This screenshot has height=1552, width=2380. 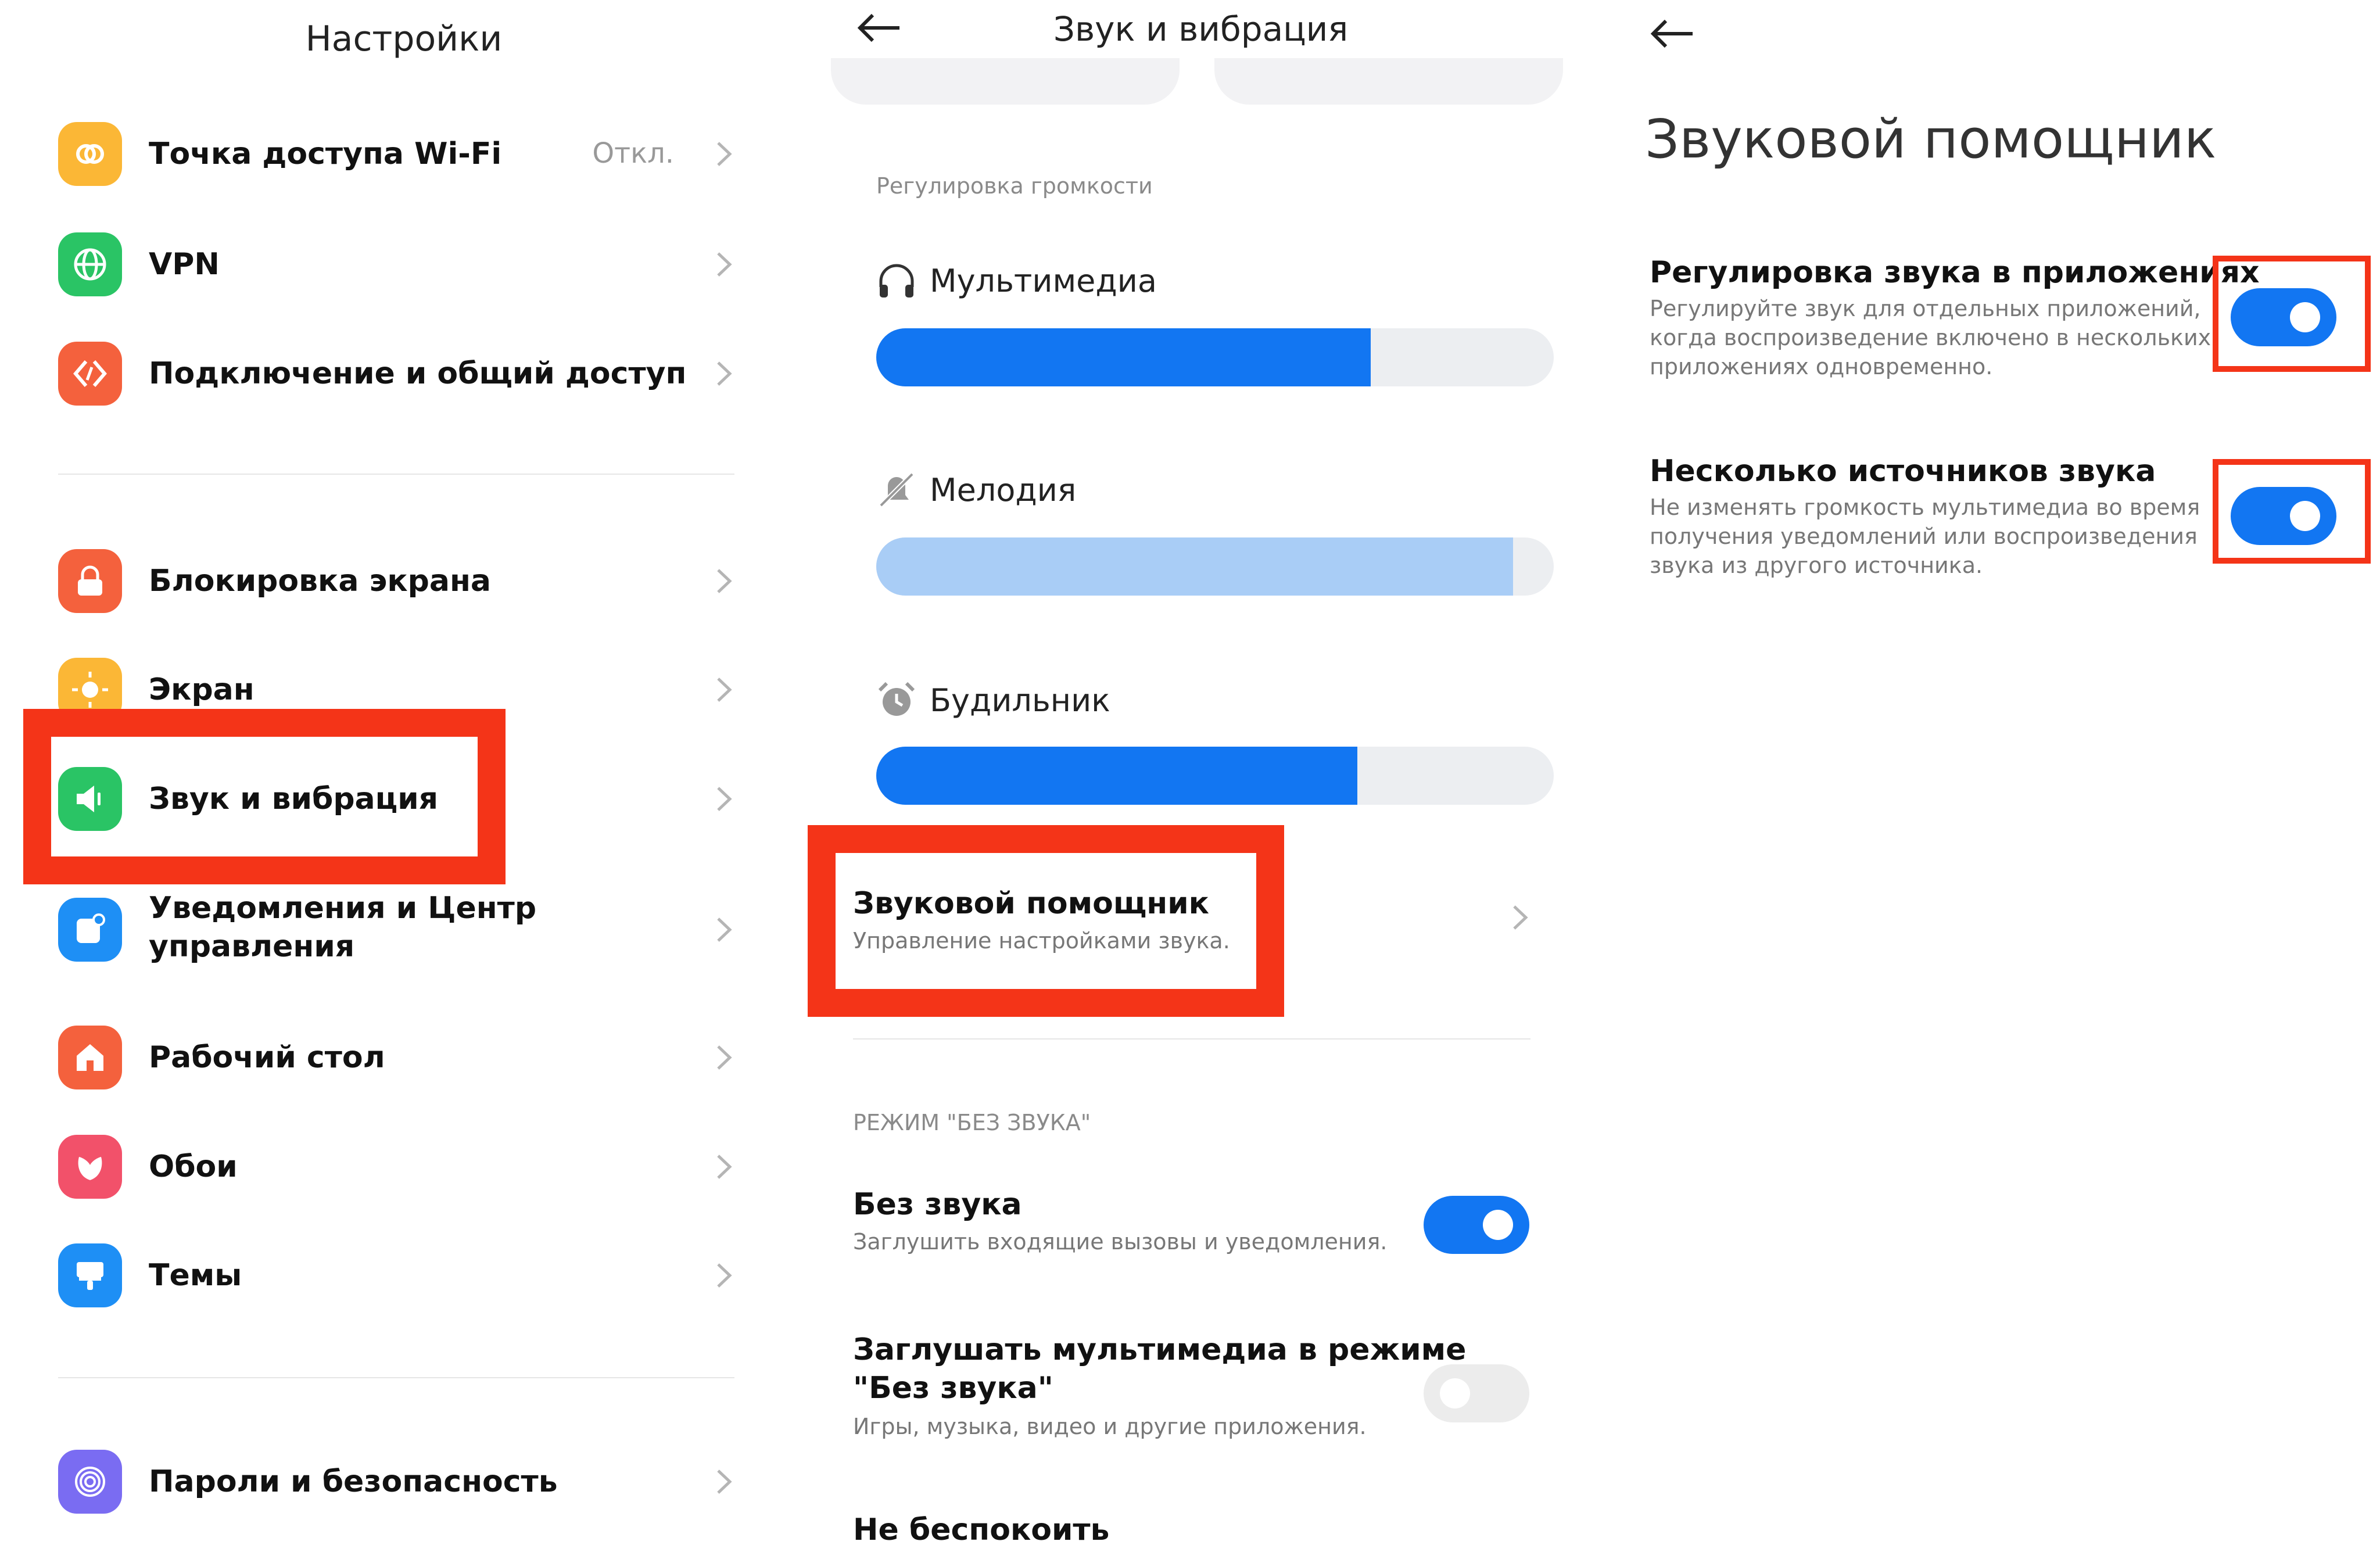 I want to click on option-description-line3: приложениях одновременно., so click(x=1822, y=367).